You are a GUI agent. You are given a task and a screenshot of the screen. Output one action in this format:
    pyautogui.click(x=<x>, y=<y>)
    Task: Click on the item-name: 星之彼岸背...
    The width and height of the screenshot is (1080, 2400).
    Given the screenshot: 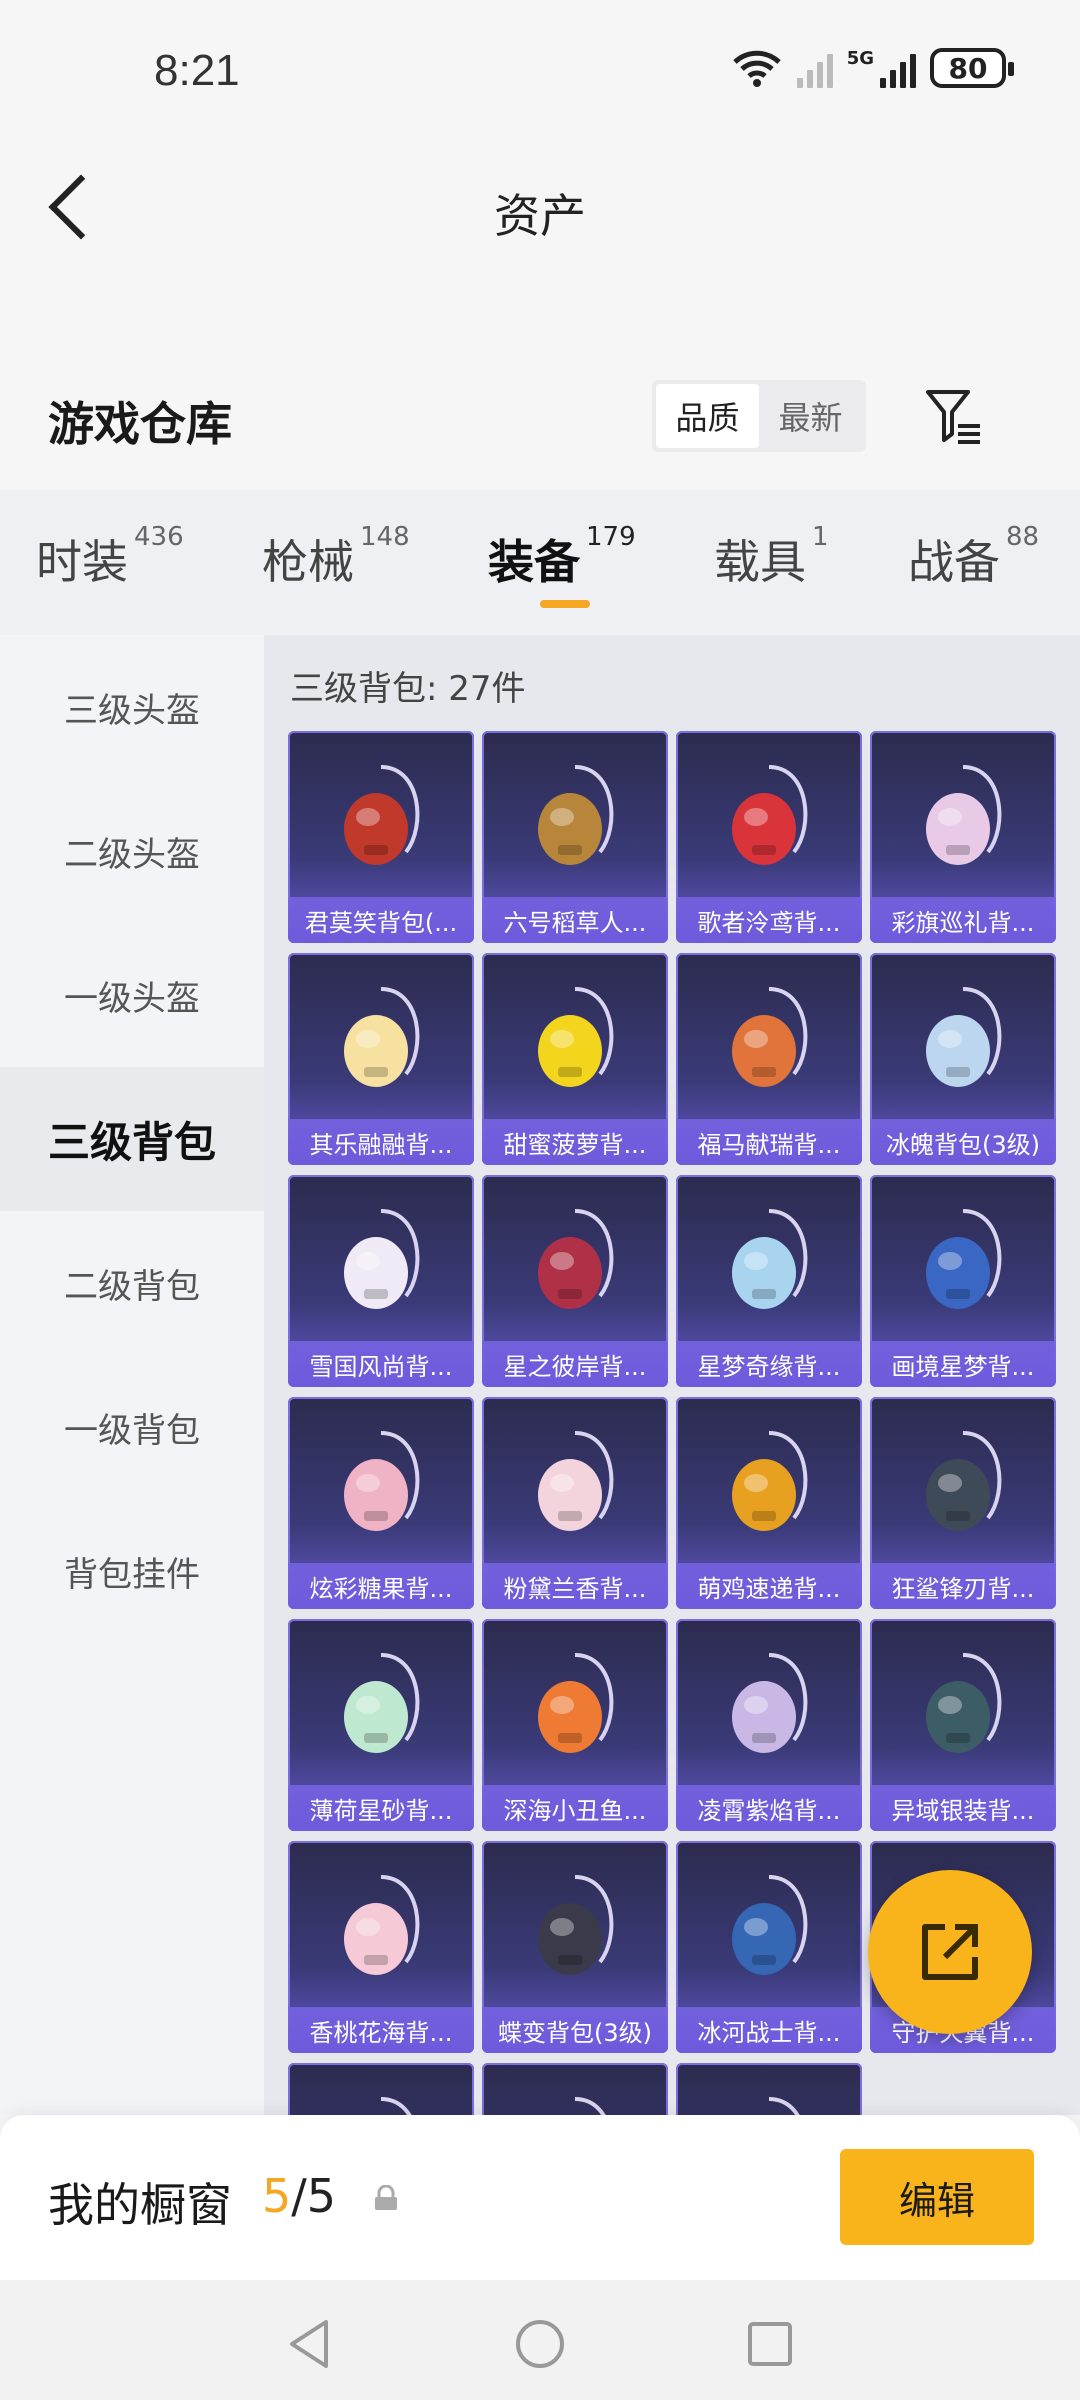 What is the action you would take?
    pyautogui.click(x=575, y=1364)
    